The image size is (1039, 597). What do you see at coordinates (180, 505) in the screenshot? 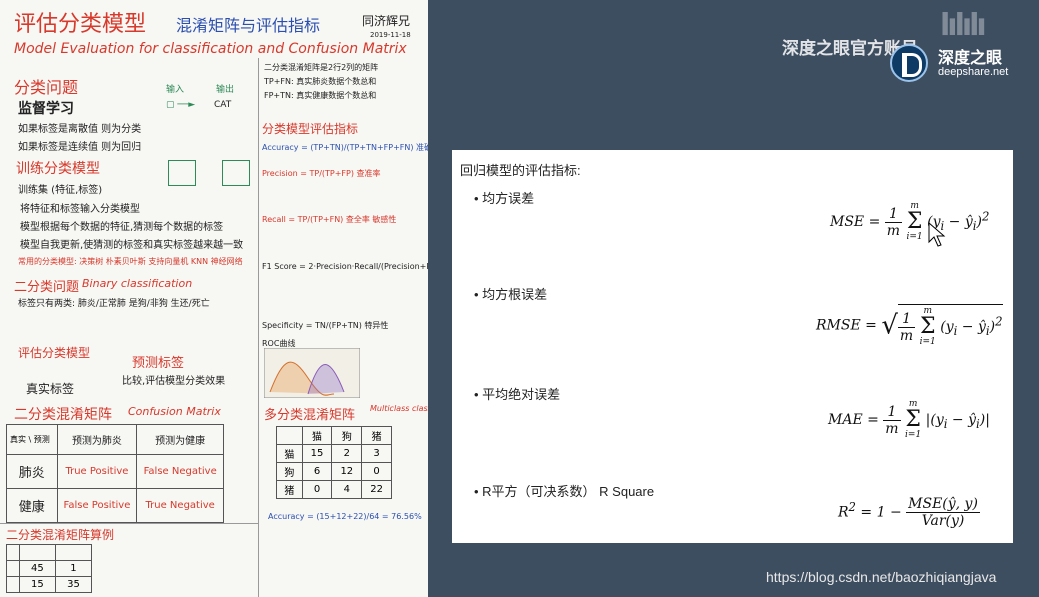
I see `cm-tn: True Negative` at bounding box center [180, 505].